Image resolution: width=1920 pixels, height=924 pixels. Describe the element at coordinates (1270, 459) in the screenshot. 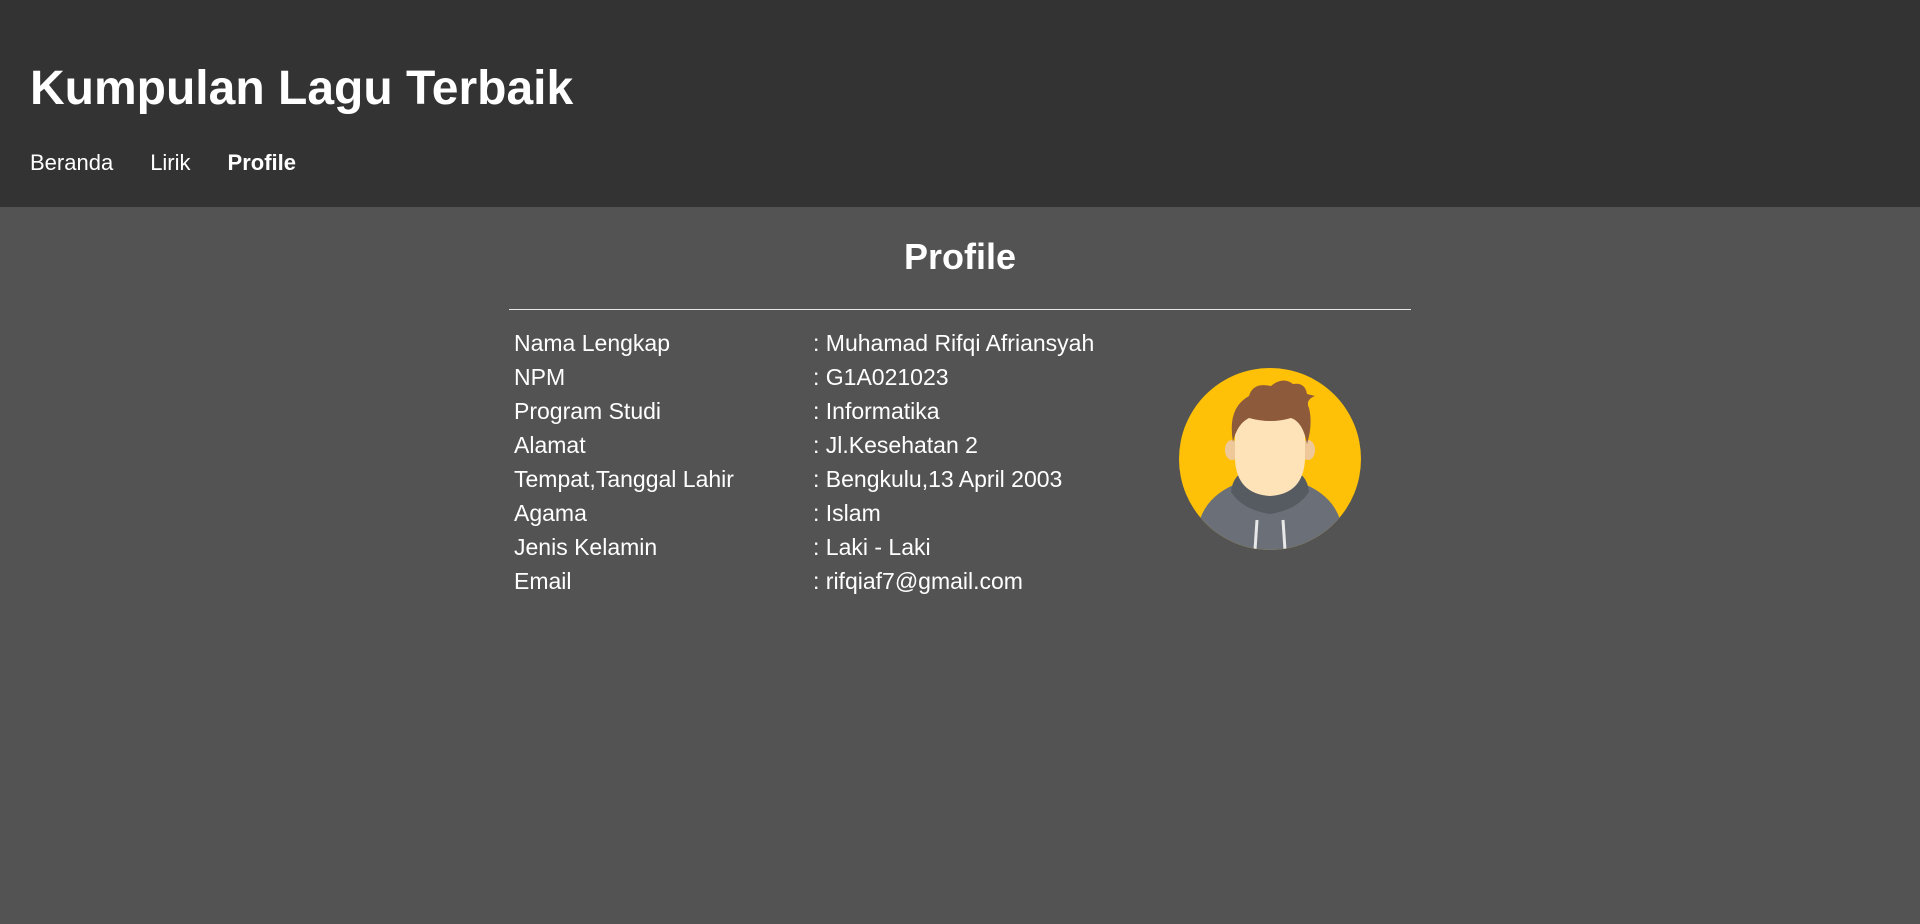

I see `user-avatar-icon` at that location.